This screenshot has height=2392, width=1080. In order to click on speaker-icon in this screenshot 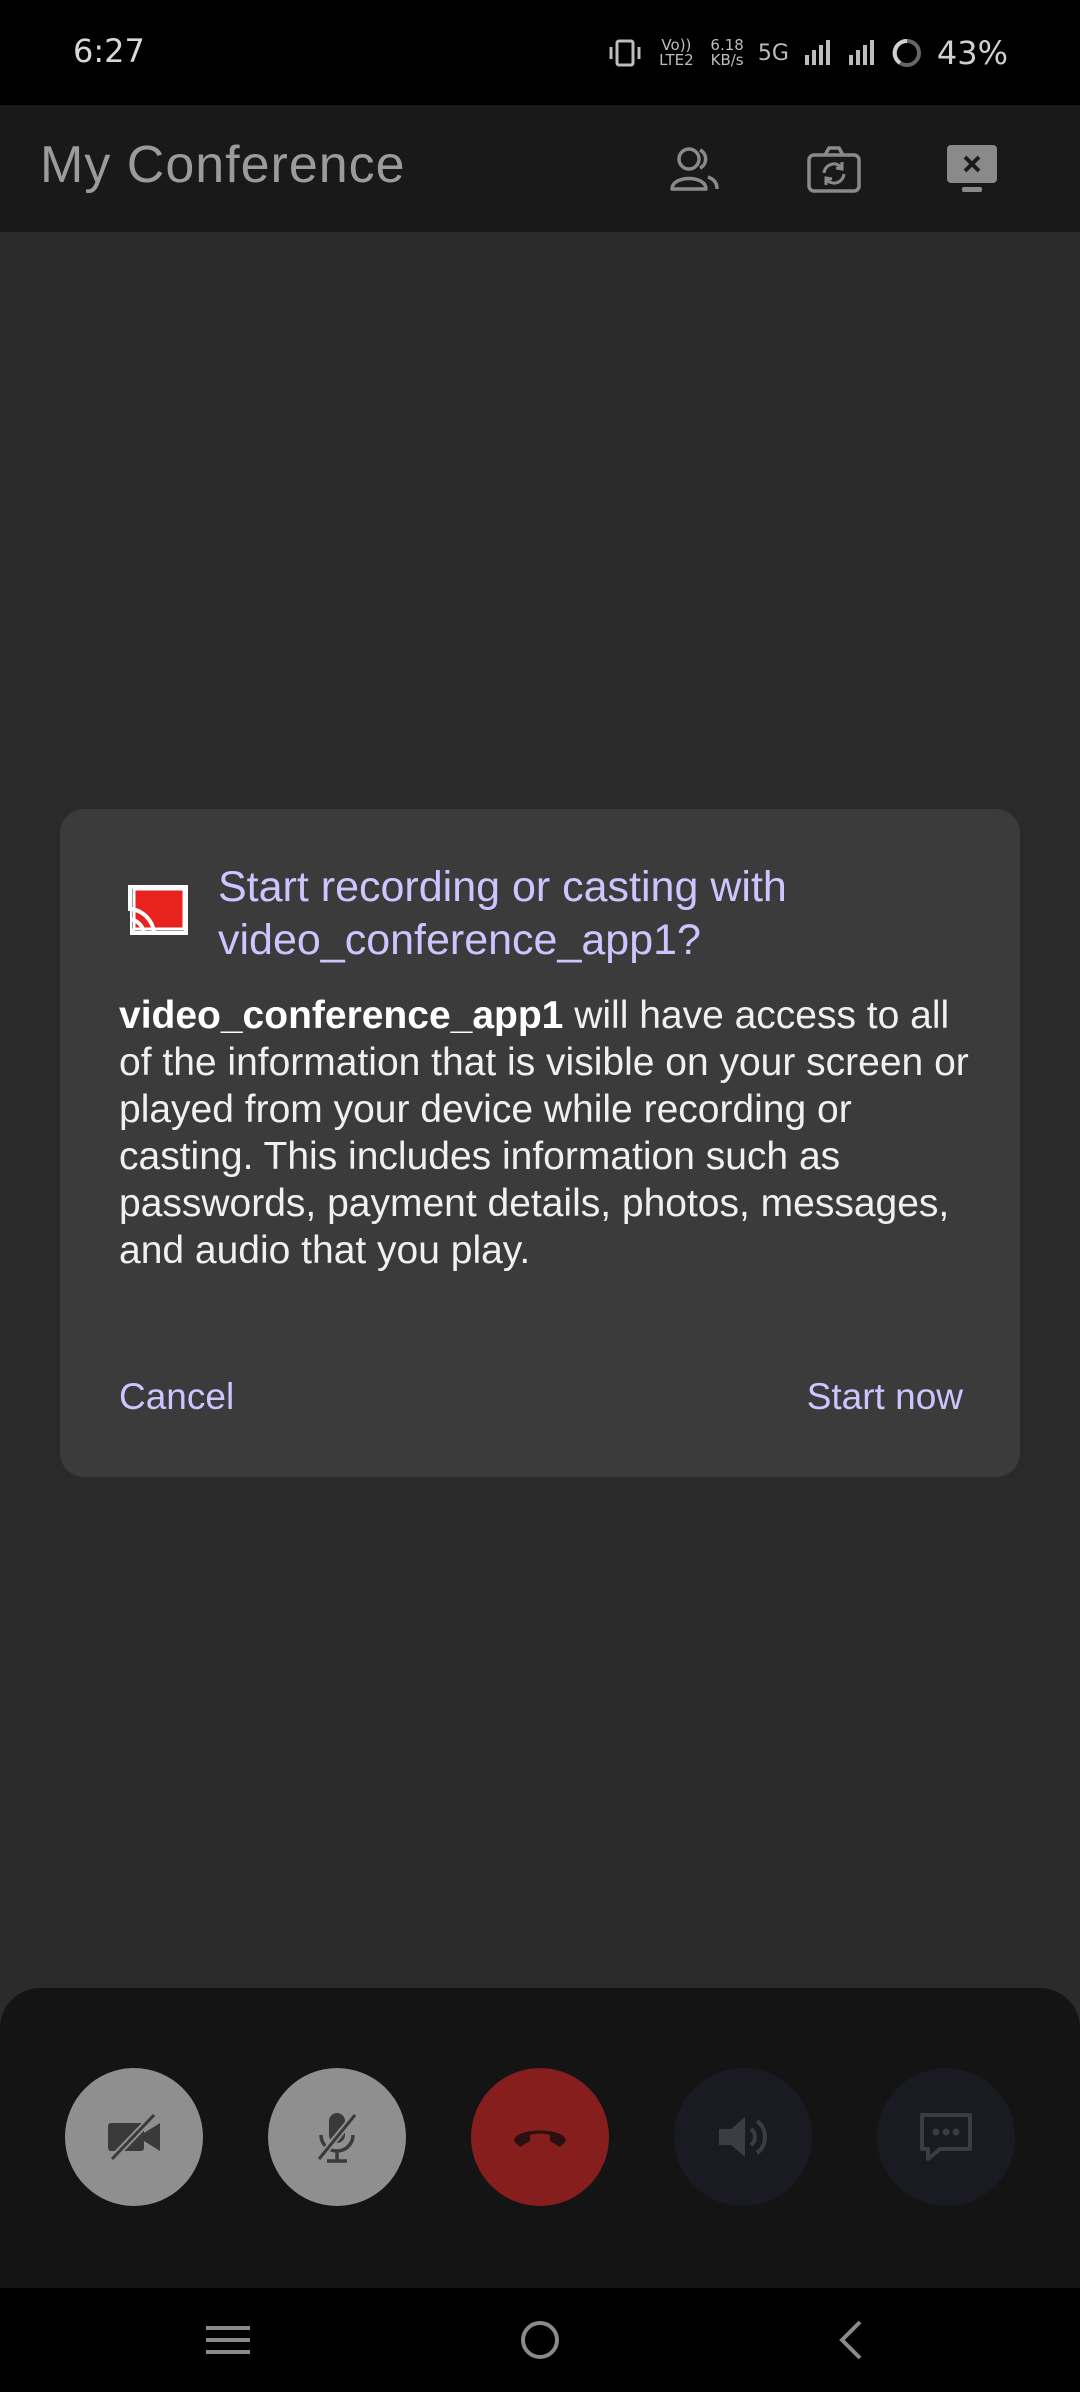, I will do `click(743, 2137)`.